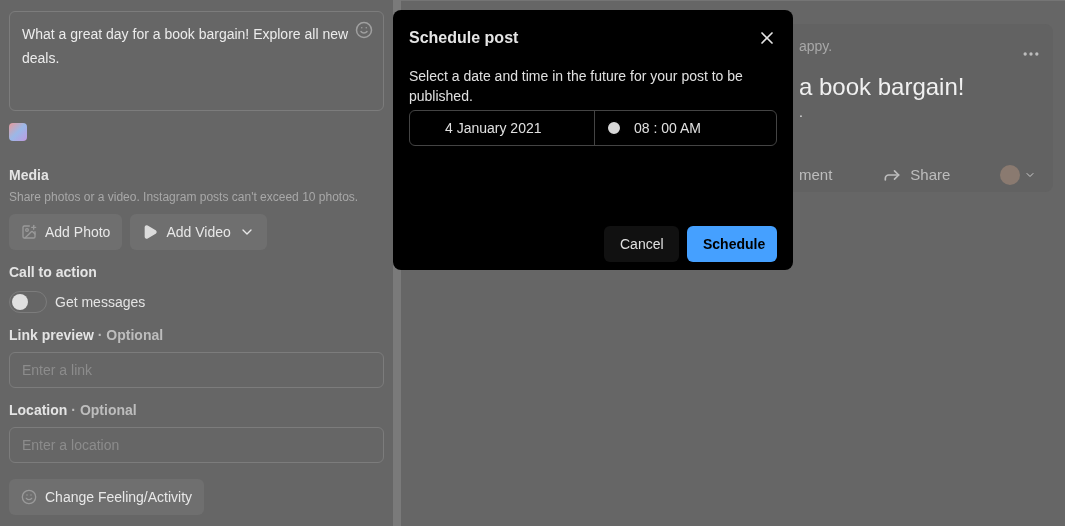  What do you see at coordinates (801, 112) in the screenshot?
I see `post-text: .` at bounding box center [801, 112].